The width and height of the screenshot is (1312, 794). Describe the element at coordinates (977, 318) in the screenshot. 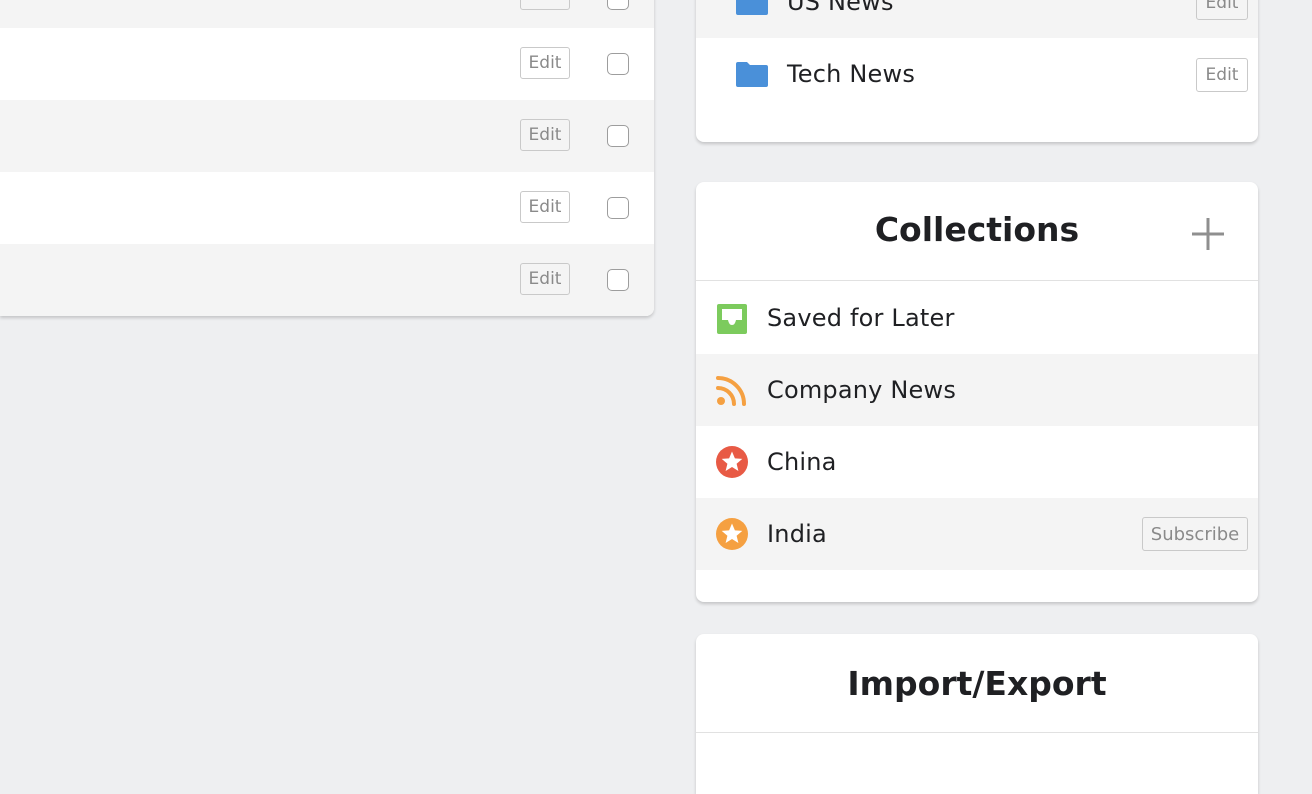

I see `collection-item-saved-for-later: Saved for Later` at that location.